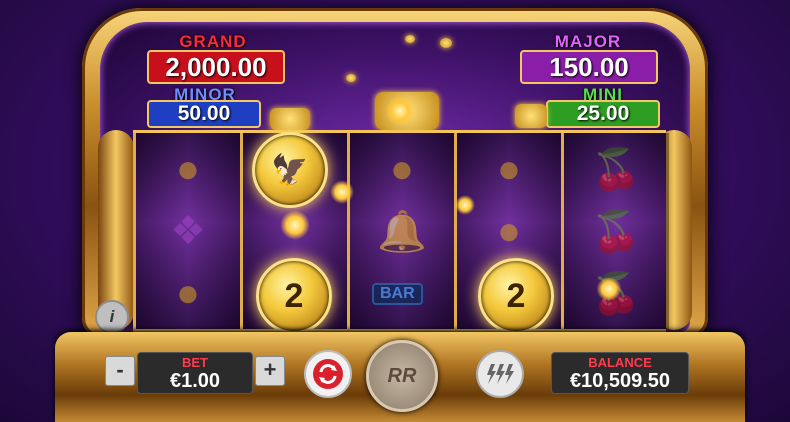  I want to click on major-value: 150.00, so click(589, 67).